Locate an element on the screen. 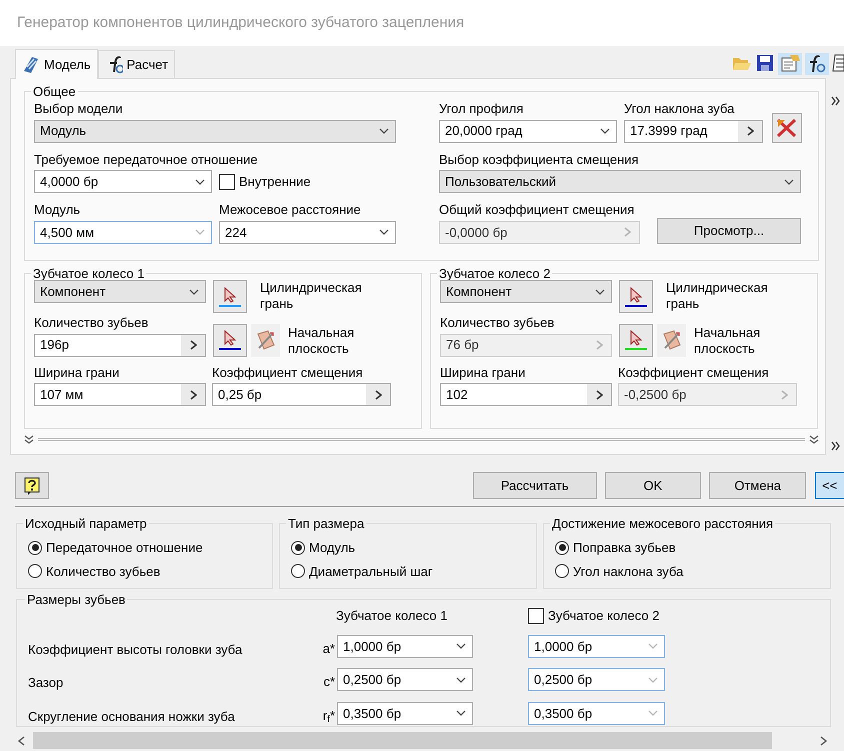  window-title: Генератор компонентов цилиндрического зубчатого зацепления is located at coordinates (240, 22).